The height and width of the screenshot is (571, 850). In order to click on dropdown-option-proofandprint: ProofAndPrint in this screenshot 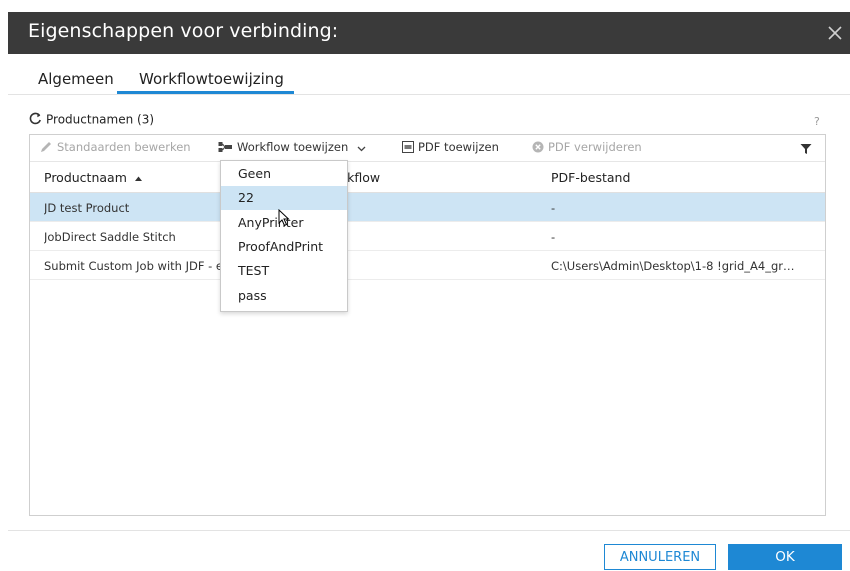, I will do `click(284, 247)`.